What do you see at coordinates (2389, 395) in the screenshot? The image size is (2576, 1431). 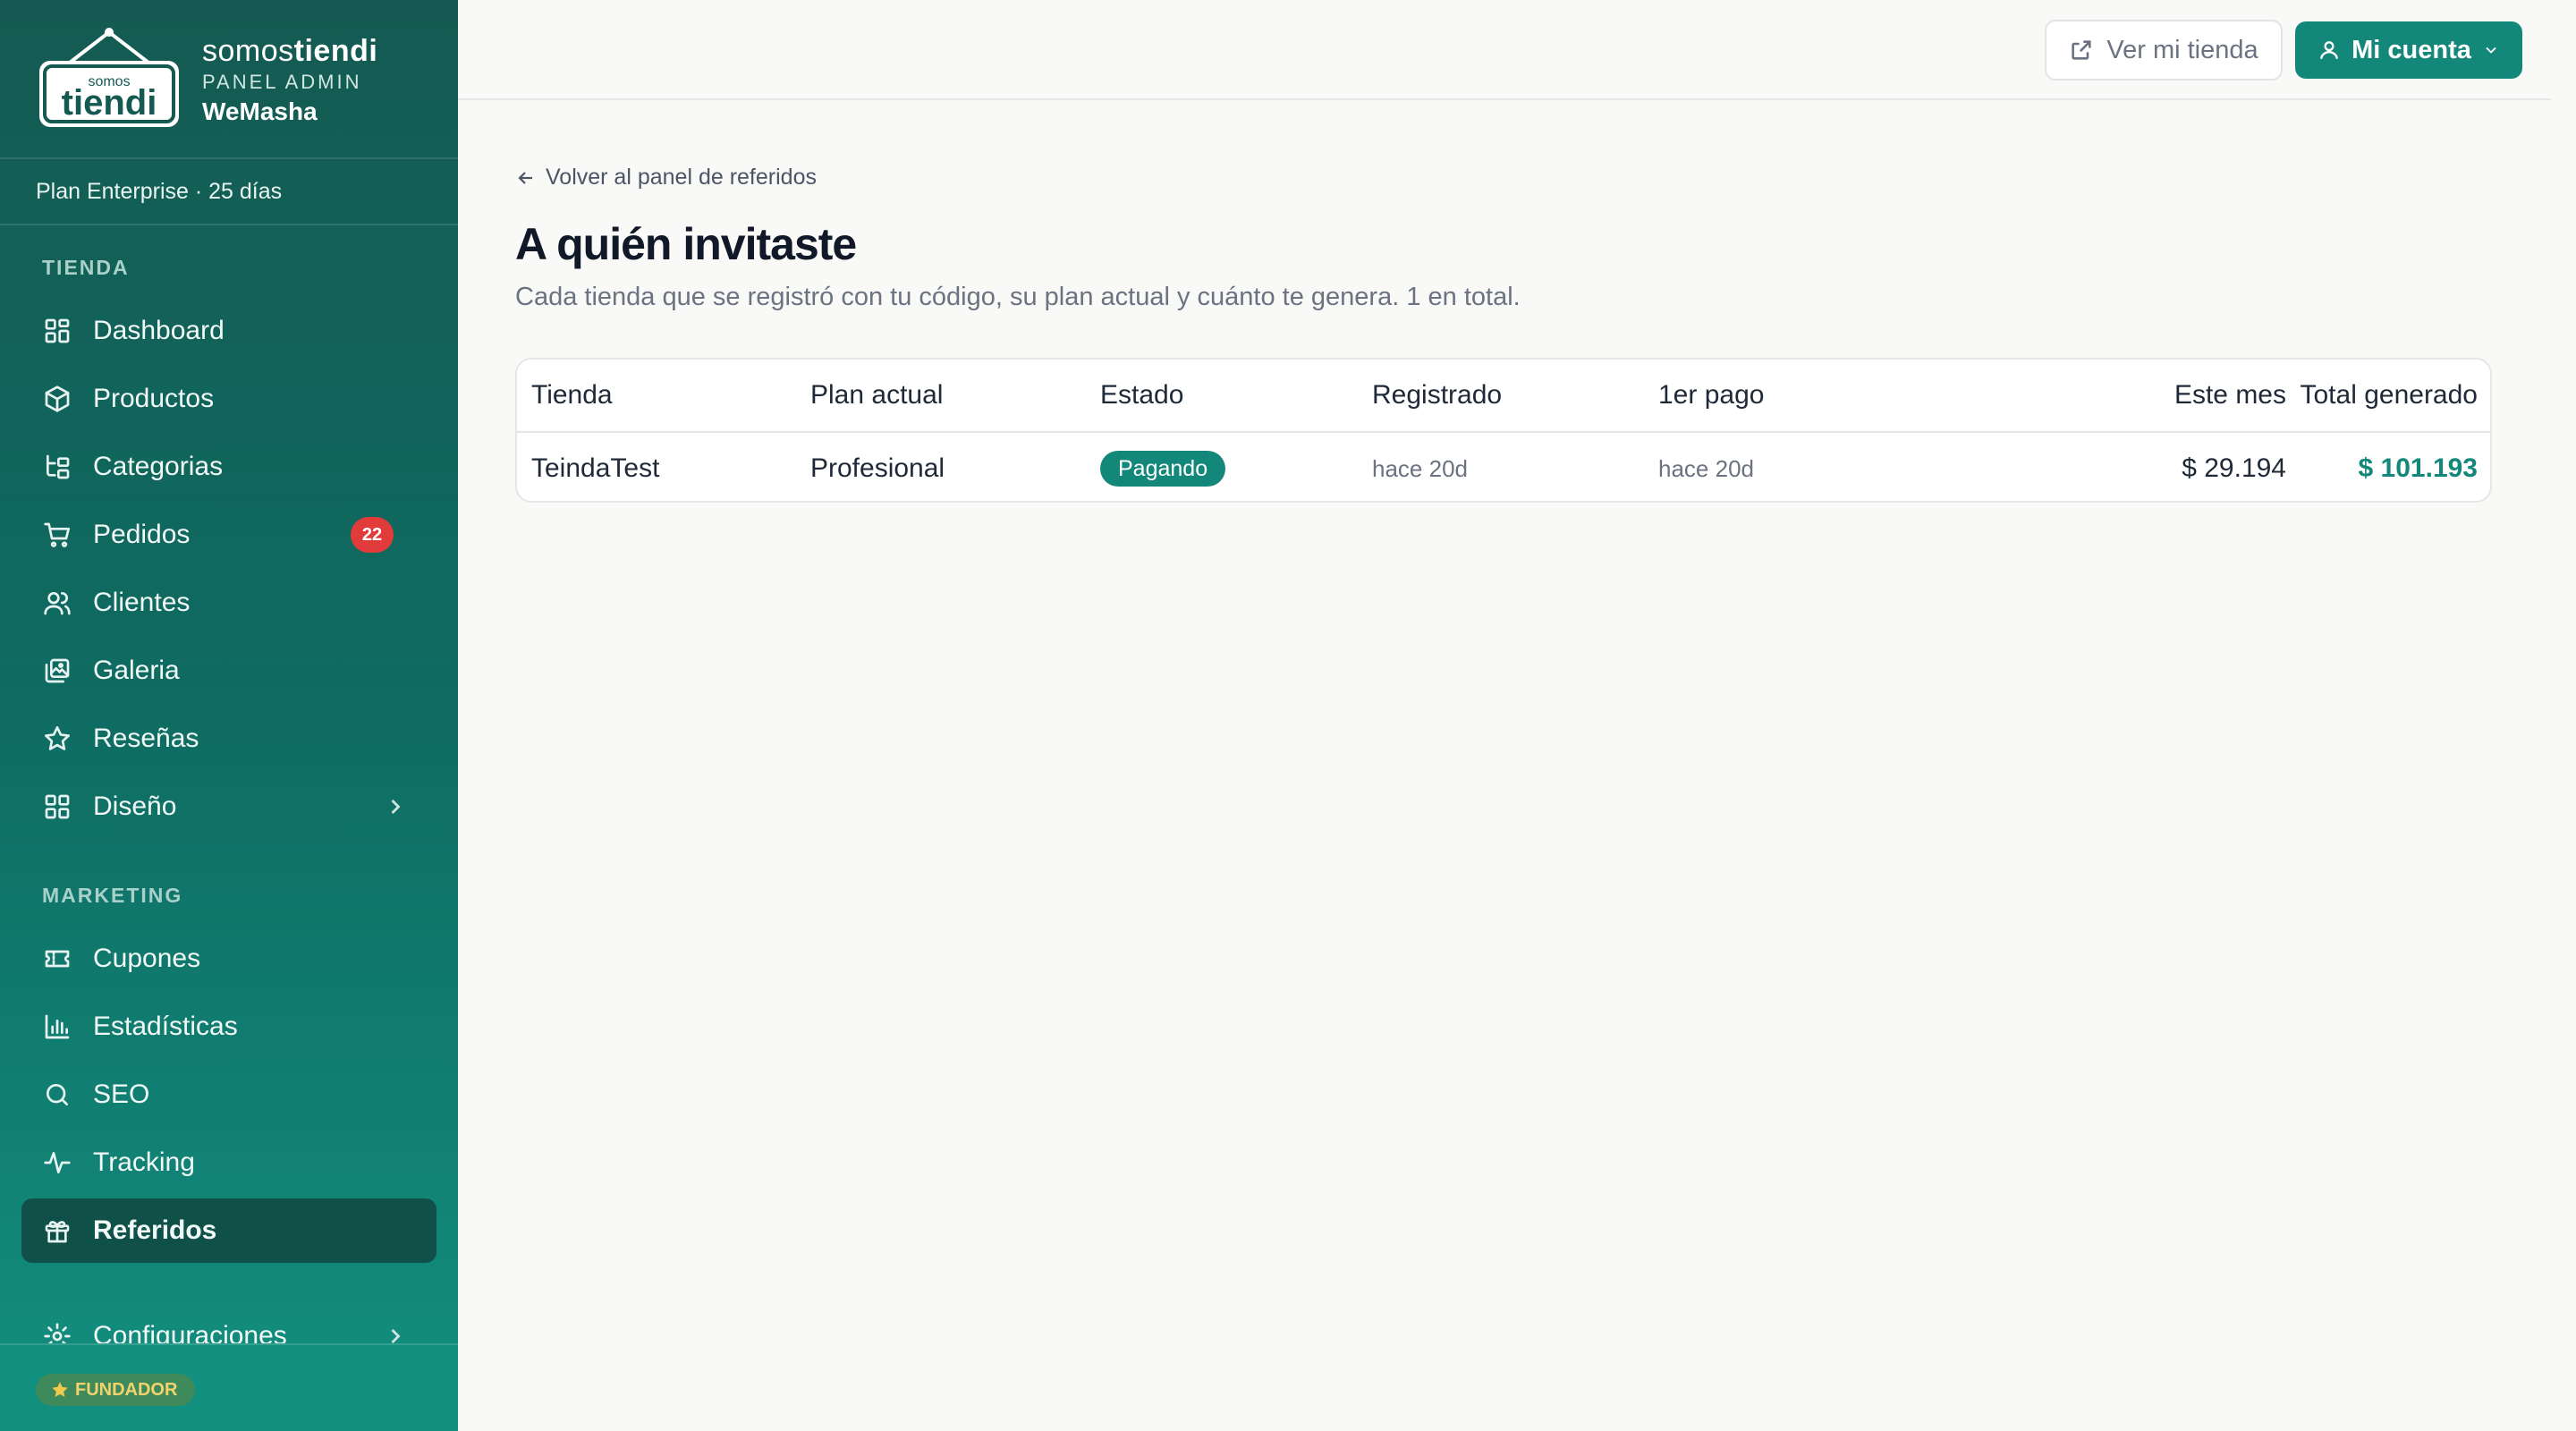 I see `header-total: Total generado` at bounding box center [2389, 395].